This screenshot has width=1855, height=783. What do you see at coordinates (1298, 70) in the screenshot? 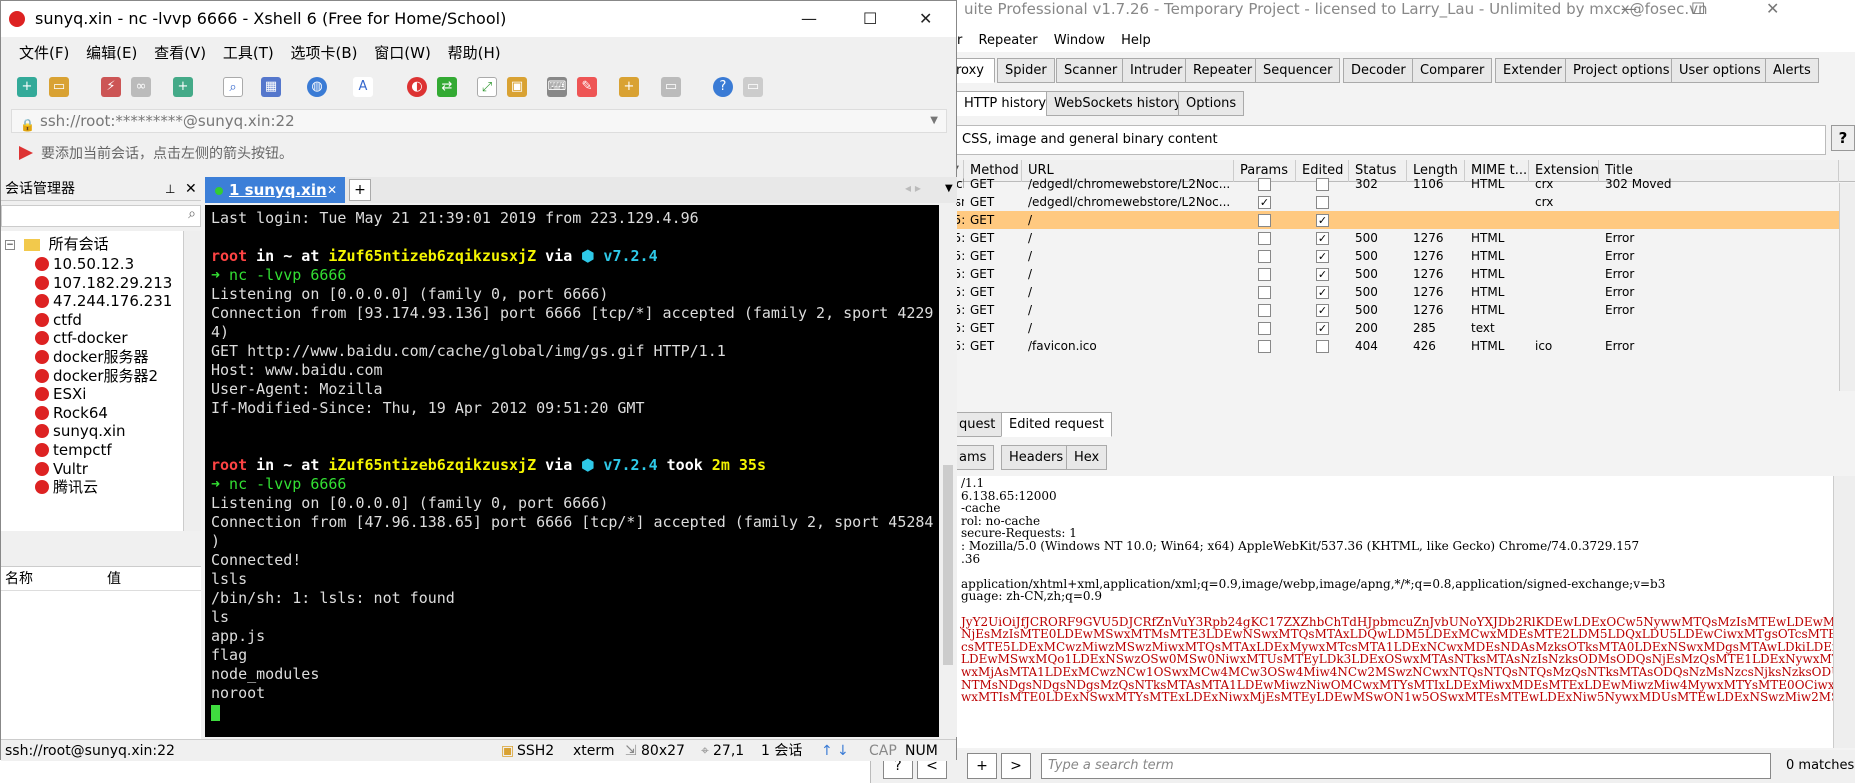
I see `tab-sequencer: Sequencer` at bounding box center [1298, 70].